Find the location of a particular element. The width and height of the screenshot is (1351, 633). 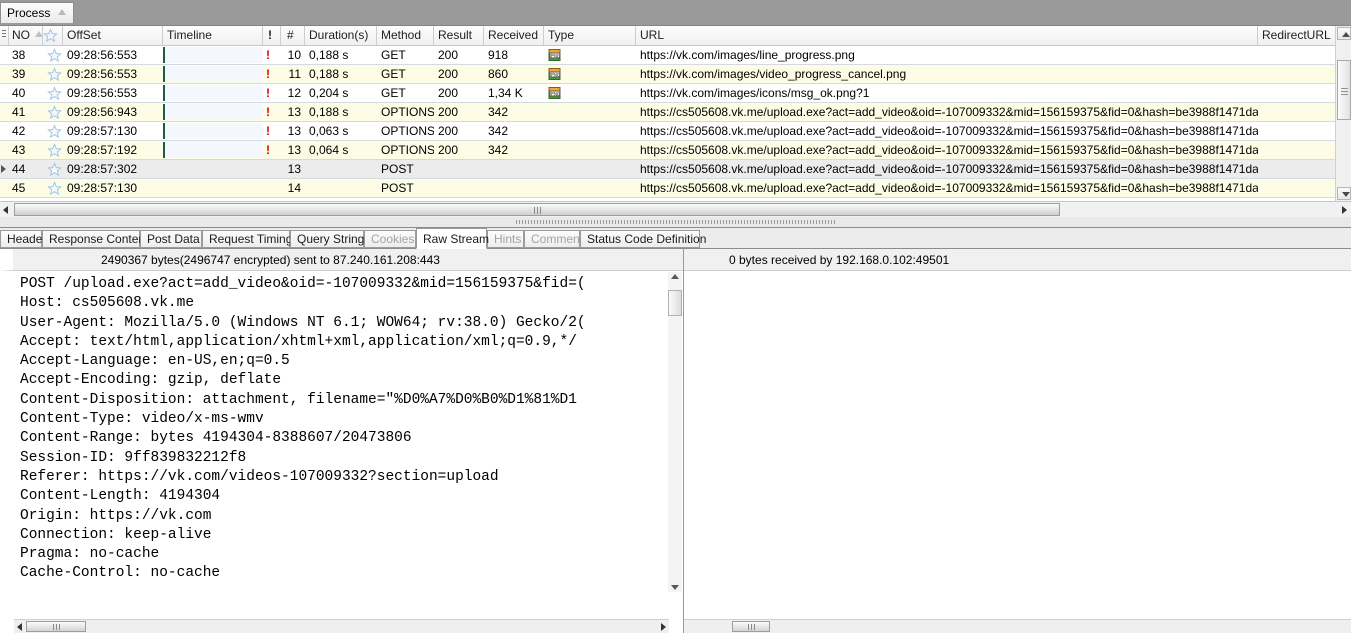

cell-method: OPTIONS is located at coordinates (407, 112).